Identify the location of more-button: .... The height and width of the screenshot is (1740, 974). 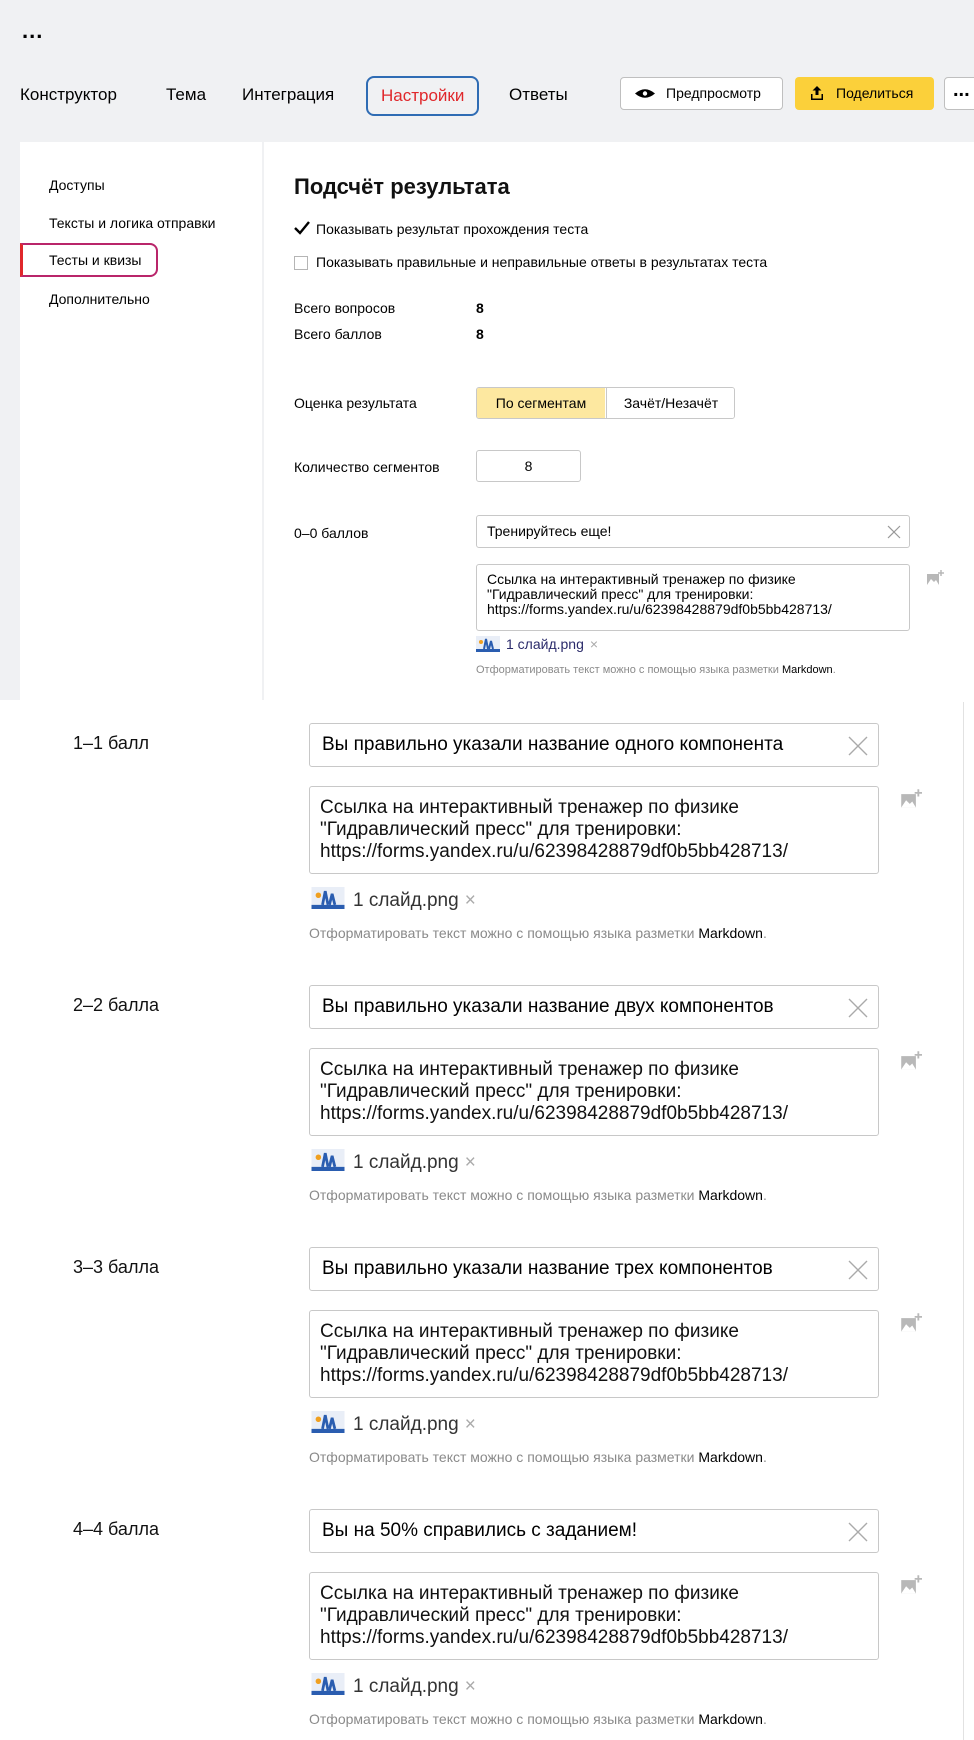
(959, 93).